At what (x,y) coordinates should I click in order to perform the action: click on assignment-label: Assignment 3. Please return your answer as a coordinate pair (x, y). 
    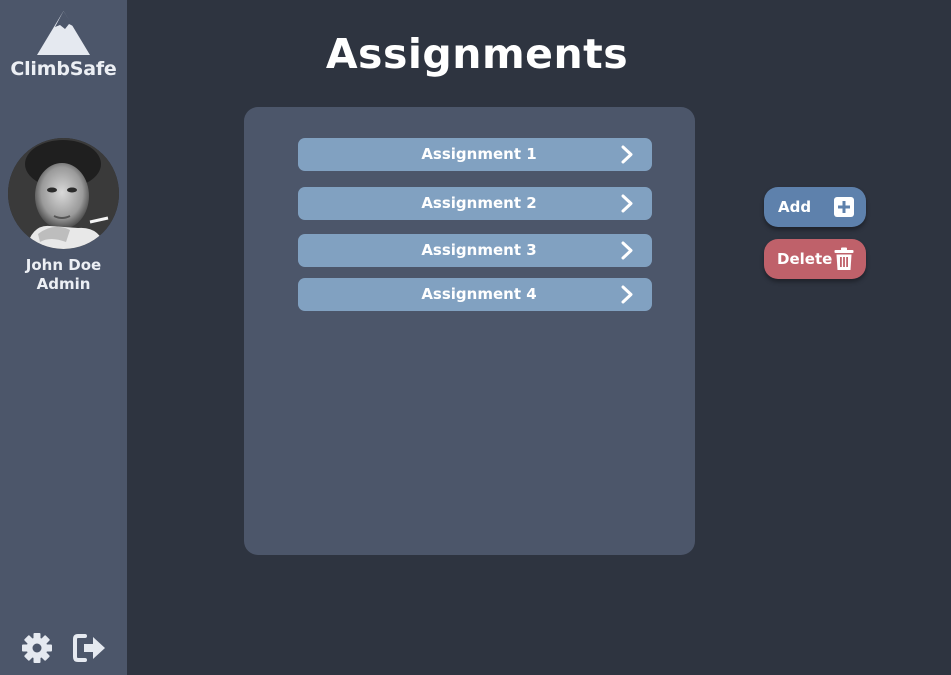
    Looking at the image, I should click on (479, 250).